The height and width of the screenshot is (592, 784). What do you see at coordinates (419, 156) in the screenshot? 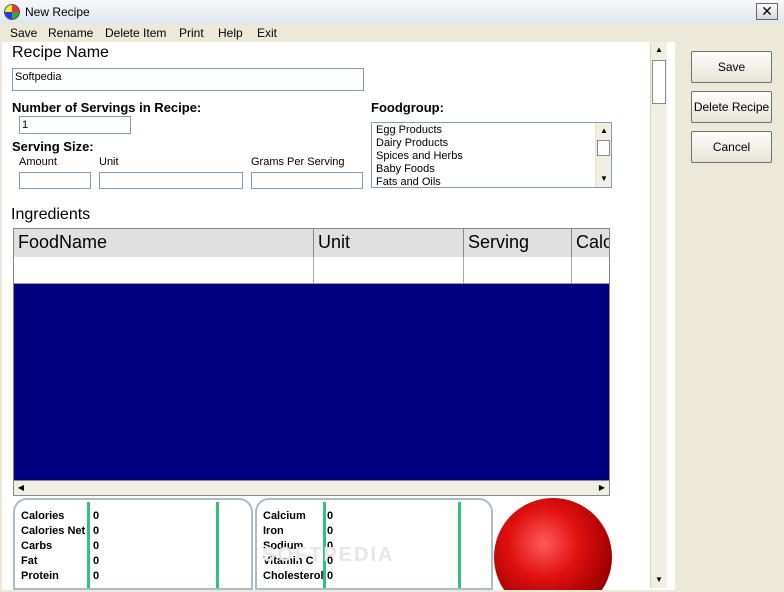
I see `list-item: Spices and Herbs` at bounding box center [419, 156].